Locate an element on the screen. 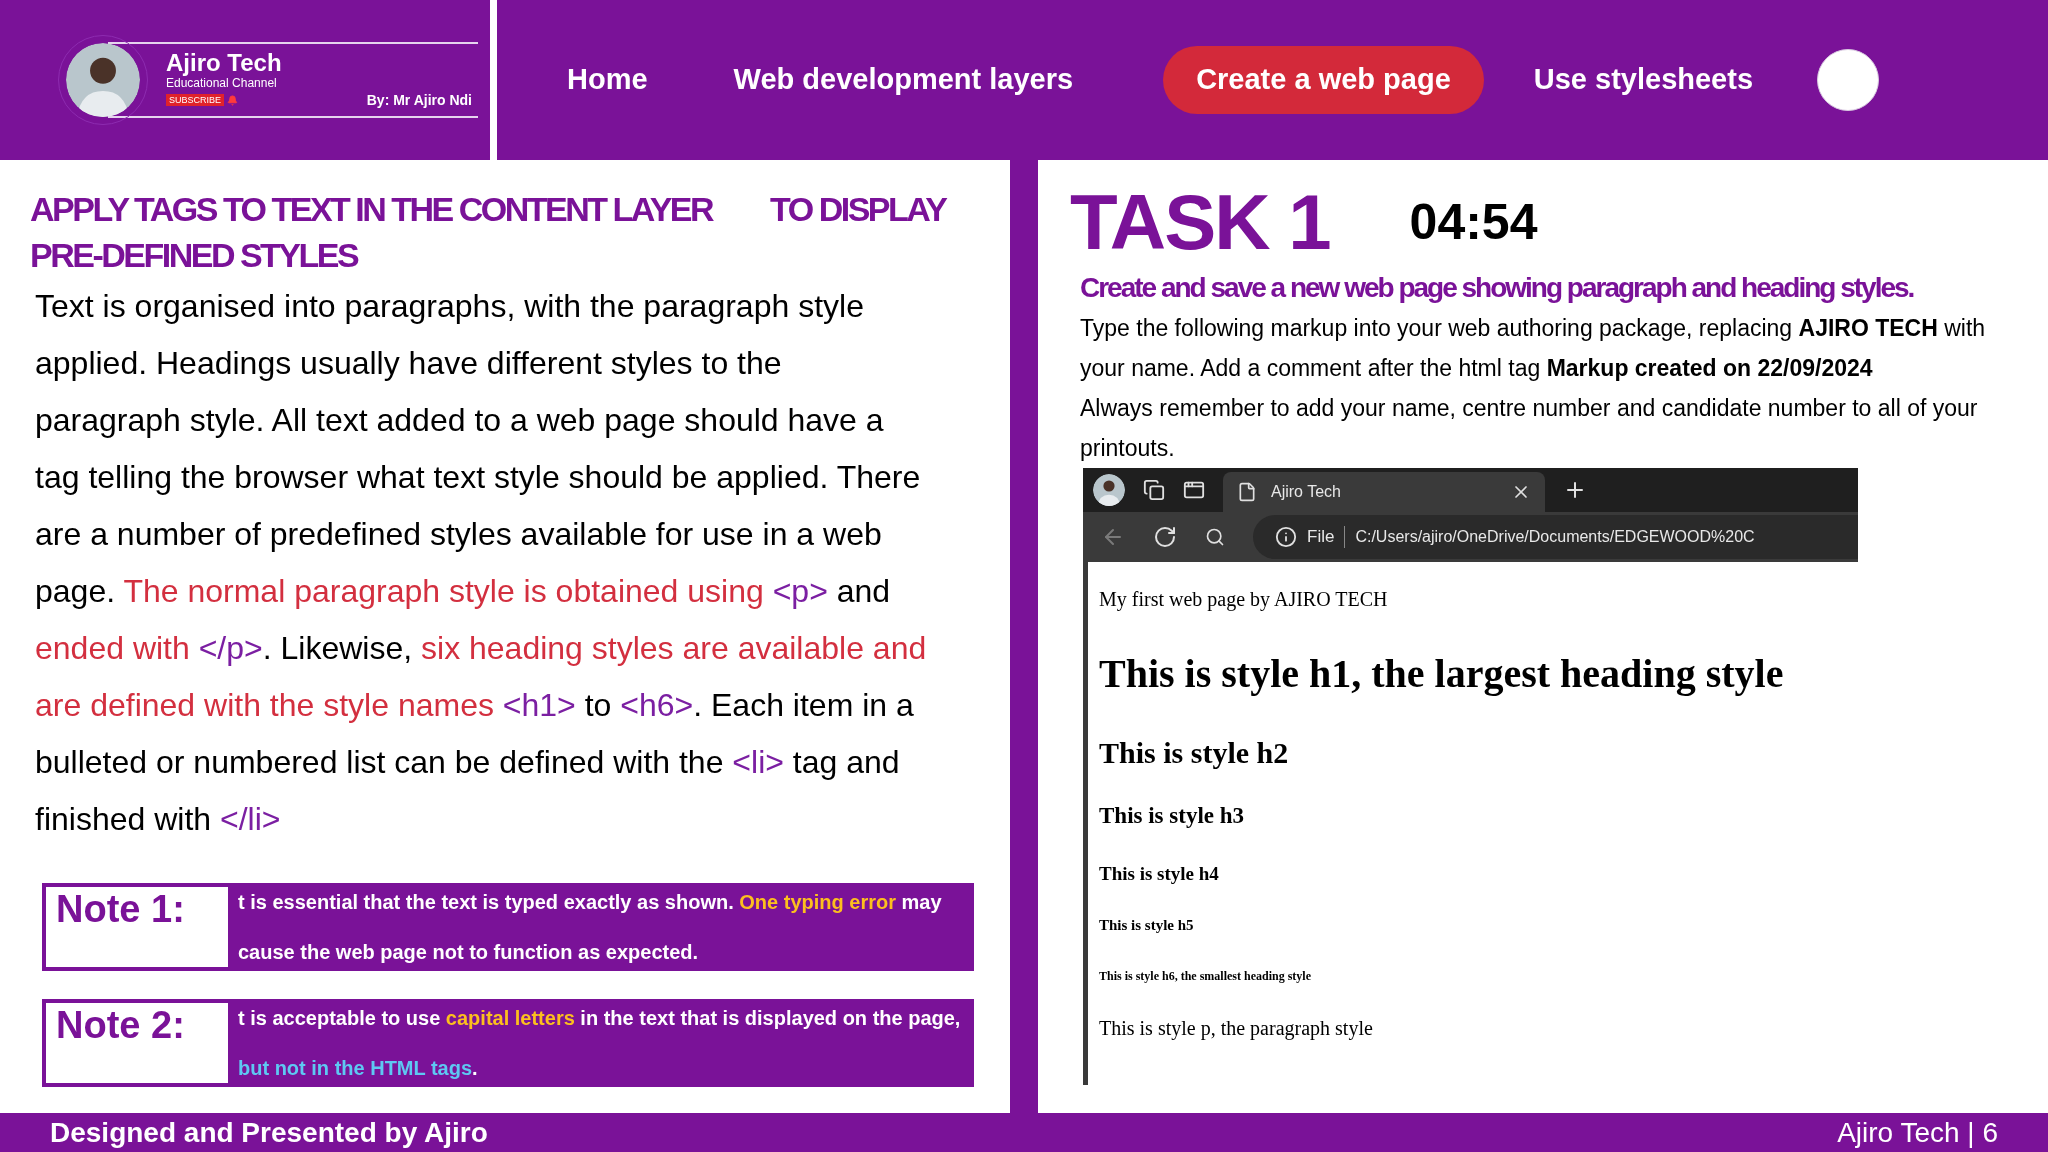 The height and width of the screenshot is (1152, 2048). nav-link: Home is located at coordinates (607, 80).